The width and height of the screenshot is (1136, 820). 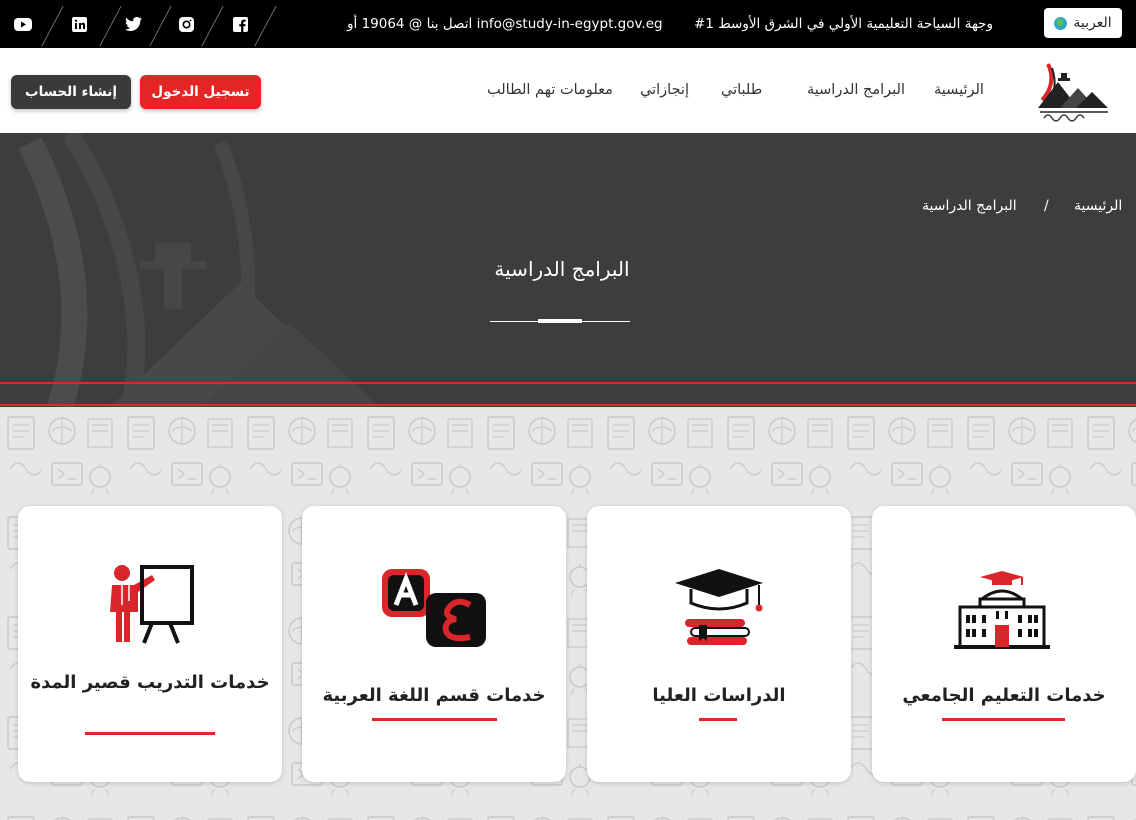 I want to click on title-divider-bar, so click(x=560, y=321).